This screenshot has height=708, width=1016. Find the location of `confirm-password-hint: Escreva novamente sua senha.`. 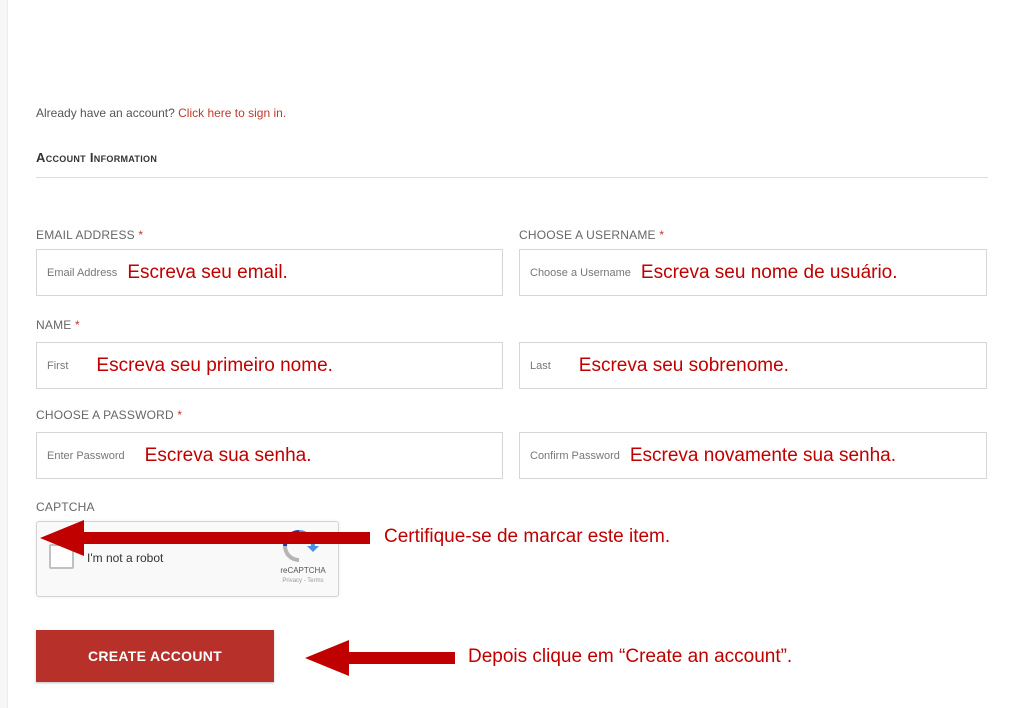

confirm-password-hint: Escreva novamente sua senha. is located at coordinates (763, 455).